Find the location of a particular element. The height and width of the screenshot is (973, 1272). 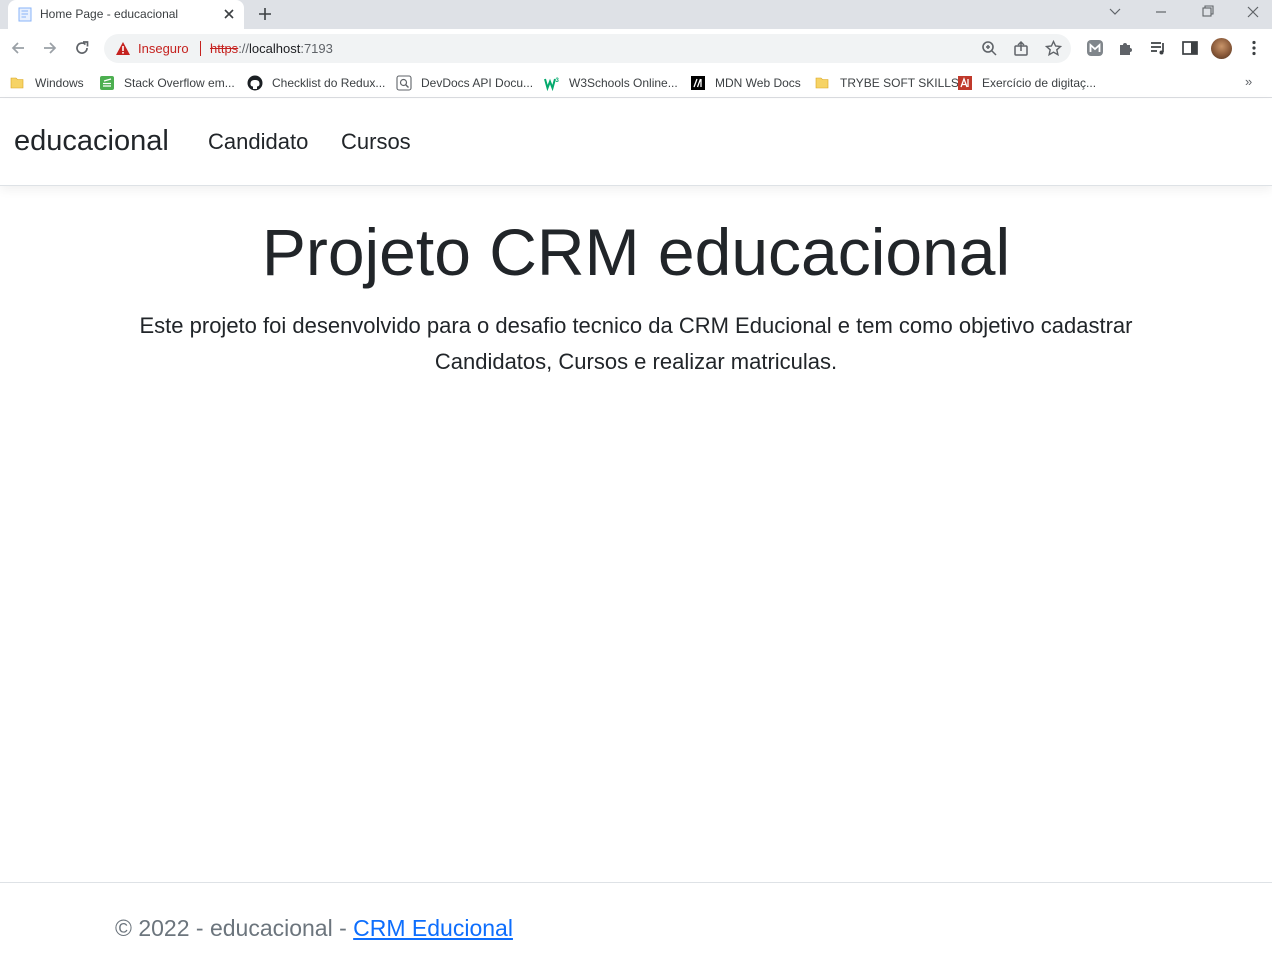

svg-text: 3 is located at coordinates (558, 81).